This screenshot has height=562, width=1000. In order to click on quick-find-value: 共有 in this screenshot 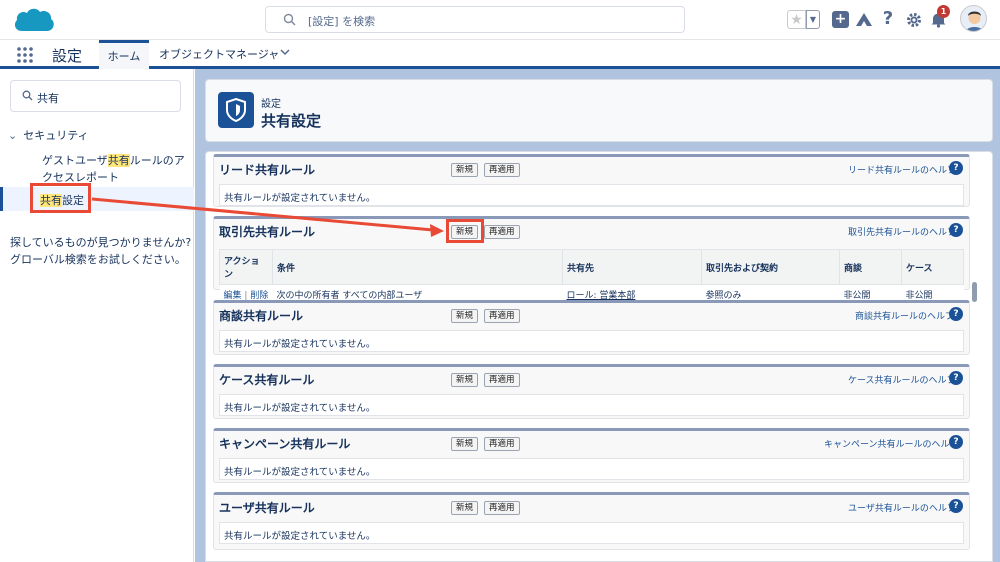, I will do `click(48, 98)`.